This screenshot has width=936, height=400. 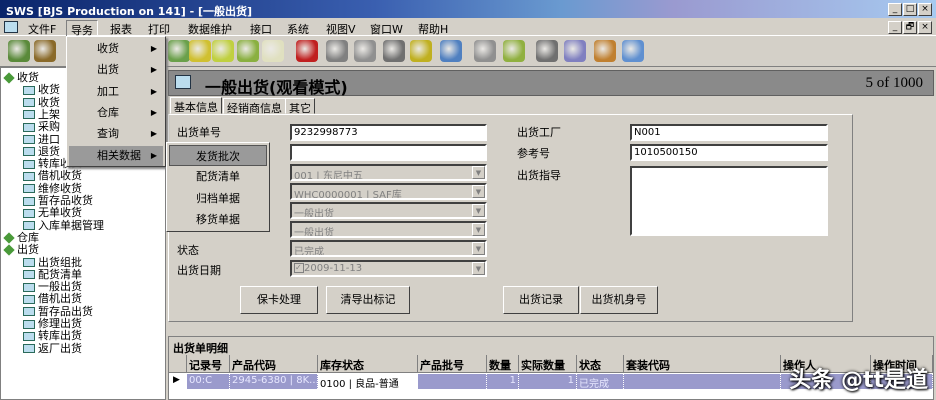 I want to click on coins-icon, so click(x=421, y=51).